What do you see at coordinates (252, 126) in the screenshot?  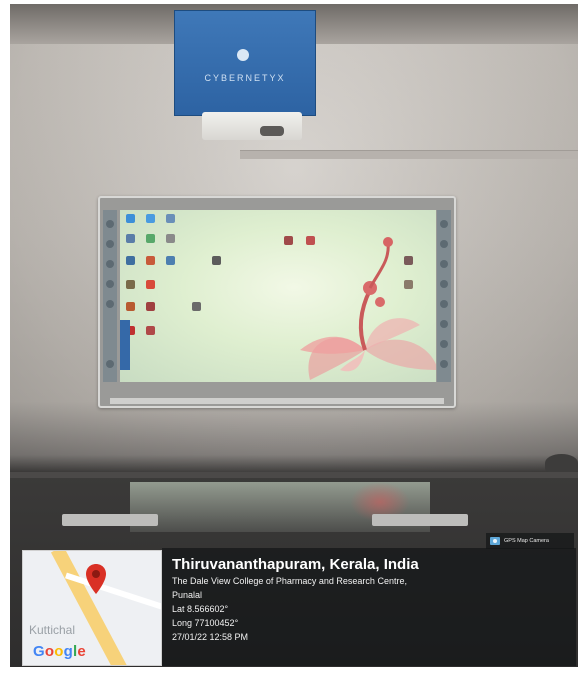 I see `projector` at bounding box center [252, 126].